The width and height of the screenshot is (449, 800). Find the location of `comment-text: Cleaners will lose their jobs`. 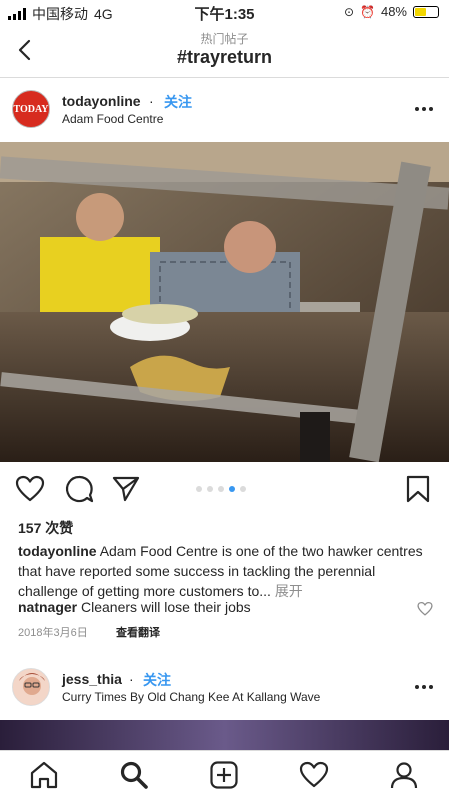

comment-text: Cleaners will lose their jobs is located at coordinates (166, 607).